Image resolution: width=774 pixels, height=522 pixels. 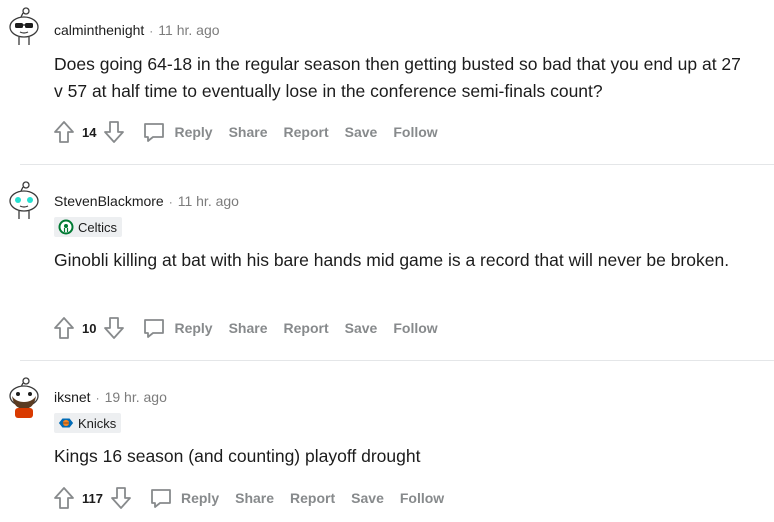 I want to click on comment-actions: 117 Reply Share Report Save Follow, so click(x=248, y=498).